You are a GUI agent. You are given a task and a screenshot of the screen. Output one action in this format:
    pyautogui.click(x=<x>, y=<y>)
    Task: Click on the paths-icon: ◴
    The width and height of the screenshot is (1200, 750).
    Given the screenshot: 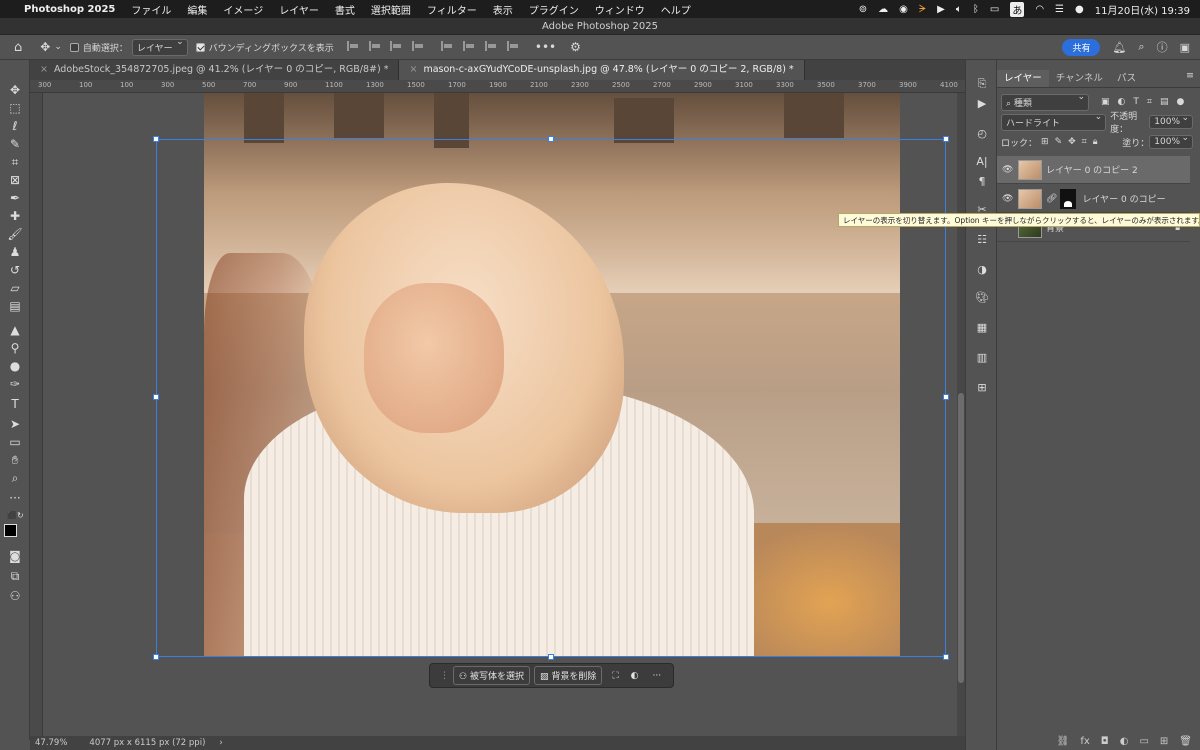 What is the action you would take?
    pyautogui.click(x=982, y=134)
    